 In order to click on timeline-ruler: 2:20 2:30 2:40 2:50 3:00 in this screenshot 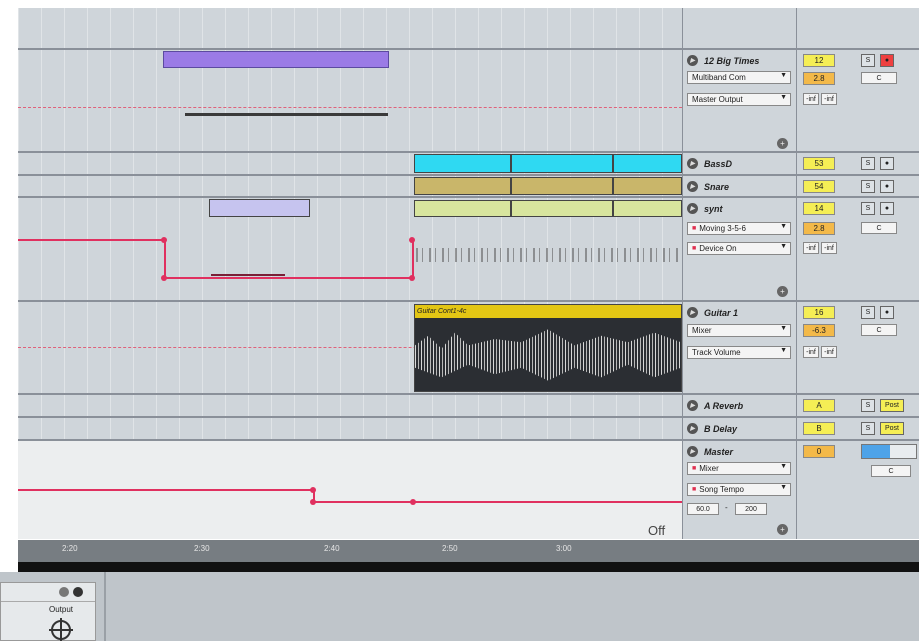, I will do `click(350, 551)`.